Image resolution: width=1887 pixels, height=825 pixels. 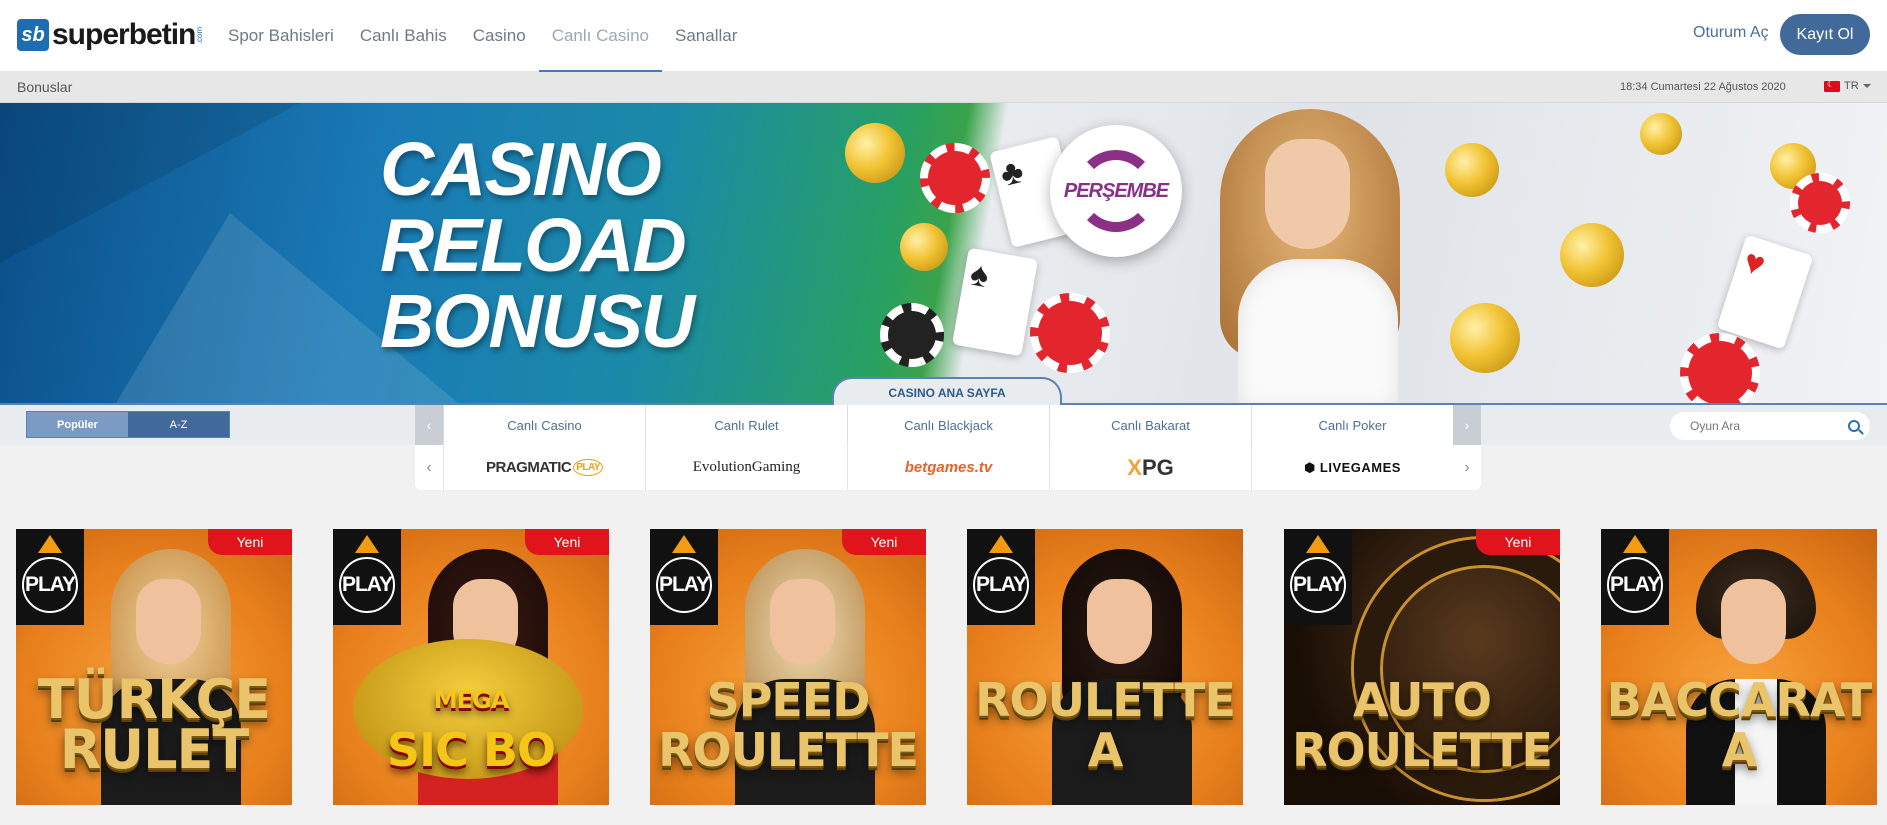 I want to click on banner-headline: CASINO RELOAD BONUSU, so click(x=537, y=245).